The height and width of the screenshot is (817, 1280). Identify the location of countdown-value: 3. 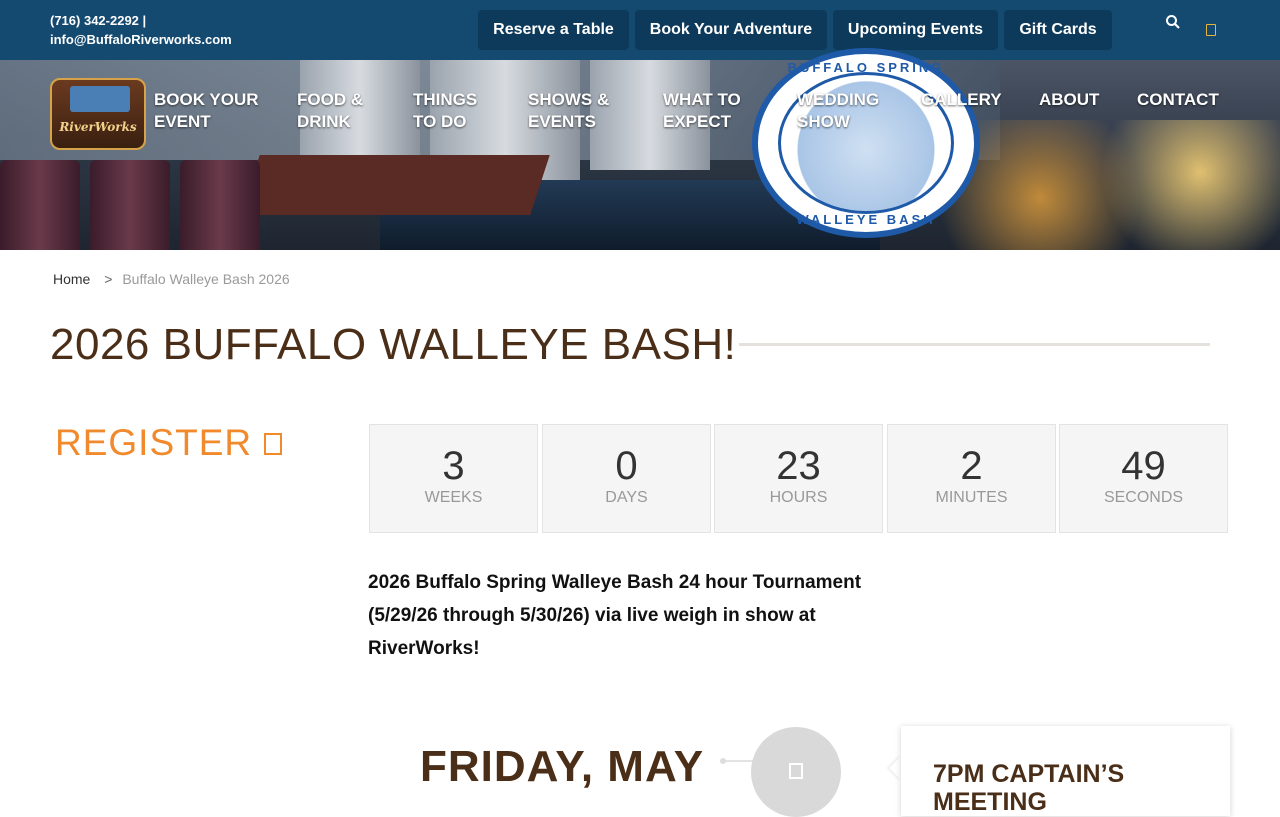
(453, 466).